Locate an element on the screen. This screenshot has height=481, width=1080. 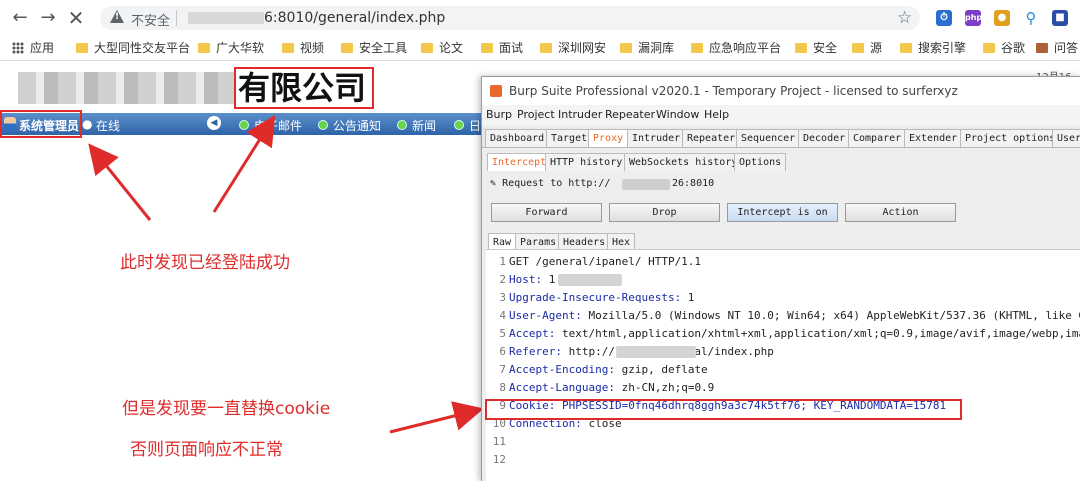
menu-window: Window is located at coordinates (677, 114).